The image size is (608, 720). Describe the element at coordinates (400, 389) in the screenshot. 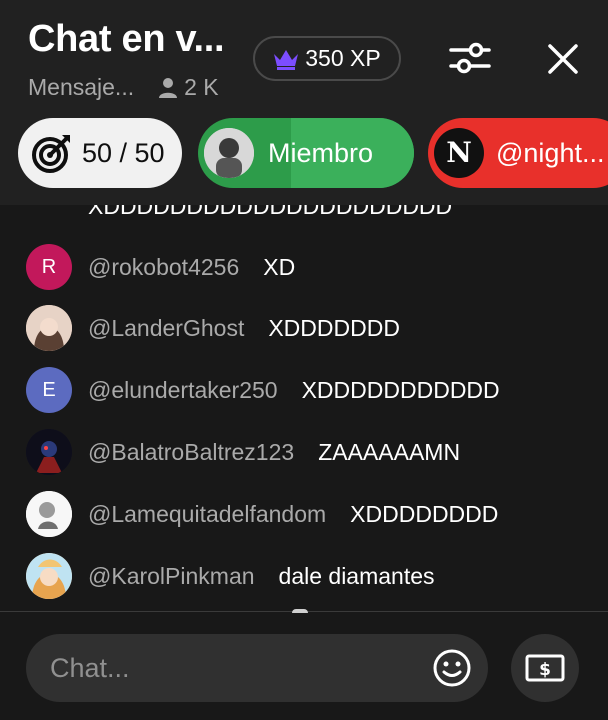

I see `message-text: XDDDDDDDDDDD` at that location.